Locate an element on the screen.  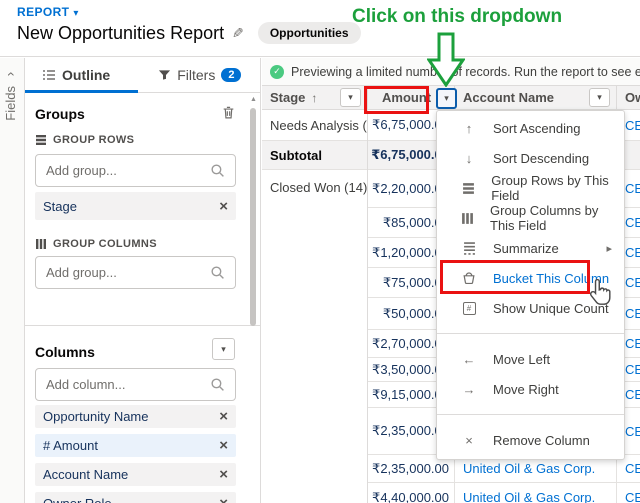
menu-item-move-left: ← Move Left is located at coordinates (530, 359).